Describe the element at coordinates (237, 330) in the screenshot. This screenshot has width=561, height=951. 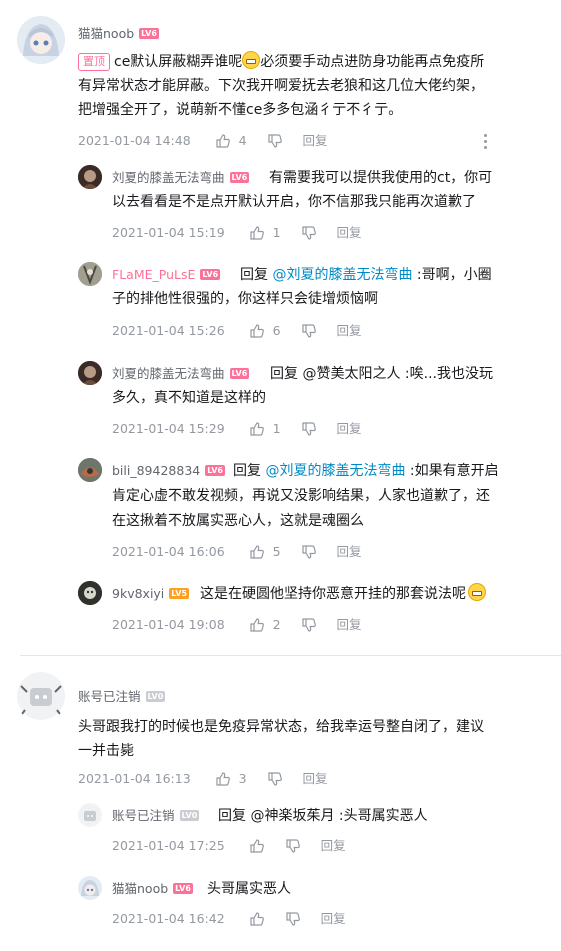
I see `comment-meta: 2021-01-04 15:26 6 回复` at that location.